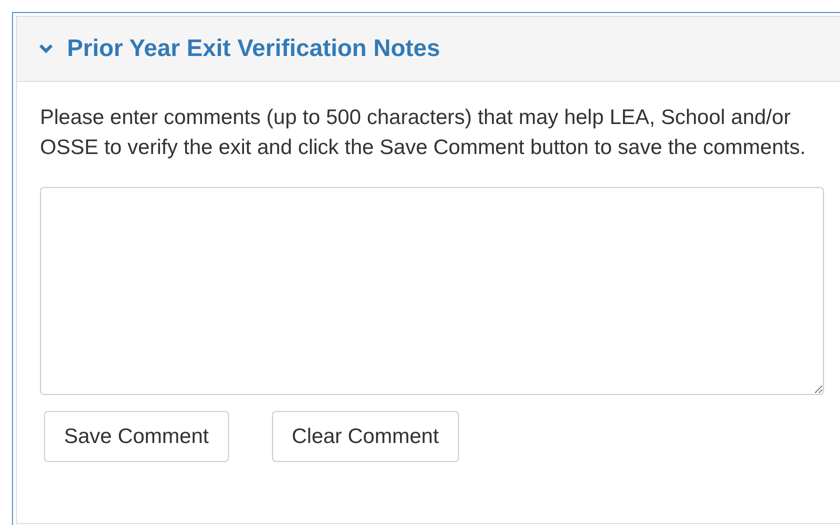 The image size is (840, 525). What do you see at coordinates (423, 133) in the screenshot?
I see `instructions-text: Please enter comments (up to 500 characters) that may help LEA, School and/or OSSE to verify the exit and click the Save Comment button to save the comments.` at bounding box center [423, 133].